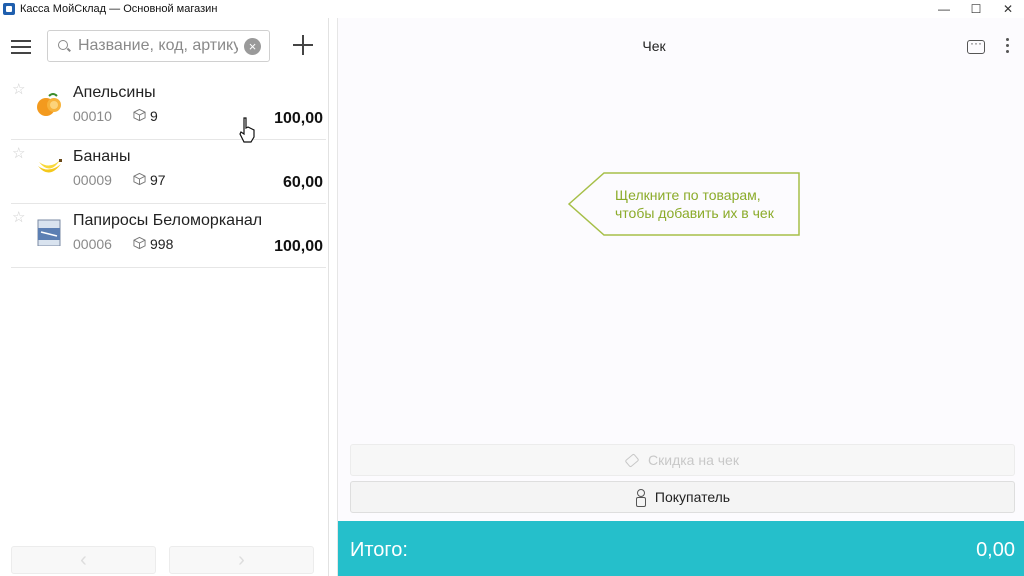  I want to click on product-item: ☆ Апельсины 00010 9 100,00, so click(168, 108).